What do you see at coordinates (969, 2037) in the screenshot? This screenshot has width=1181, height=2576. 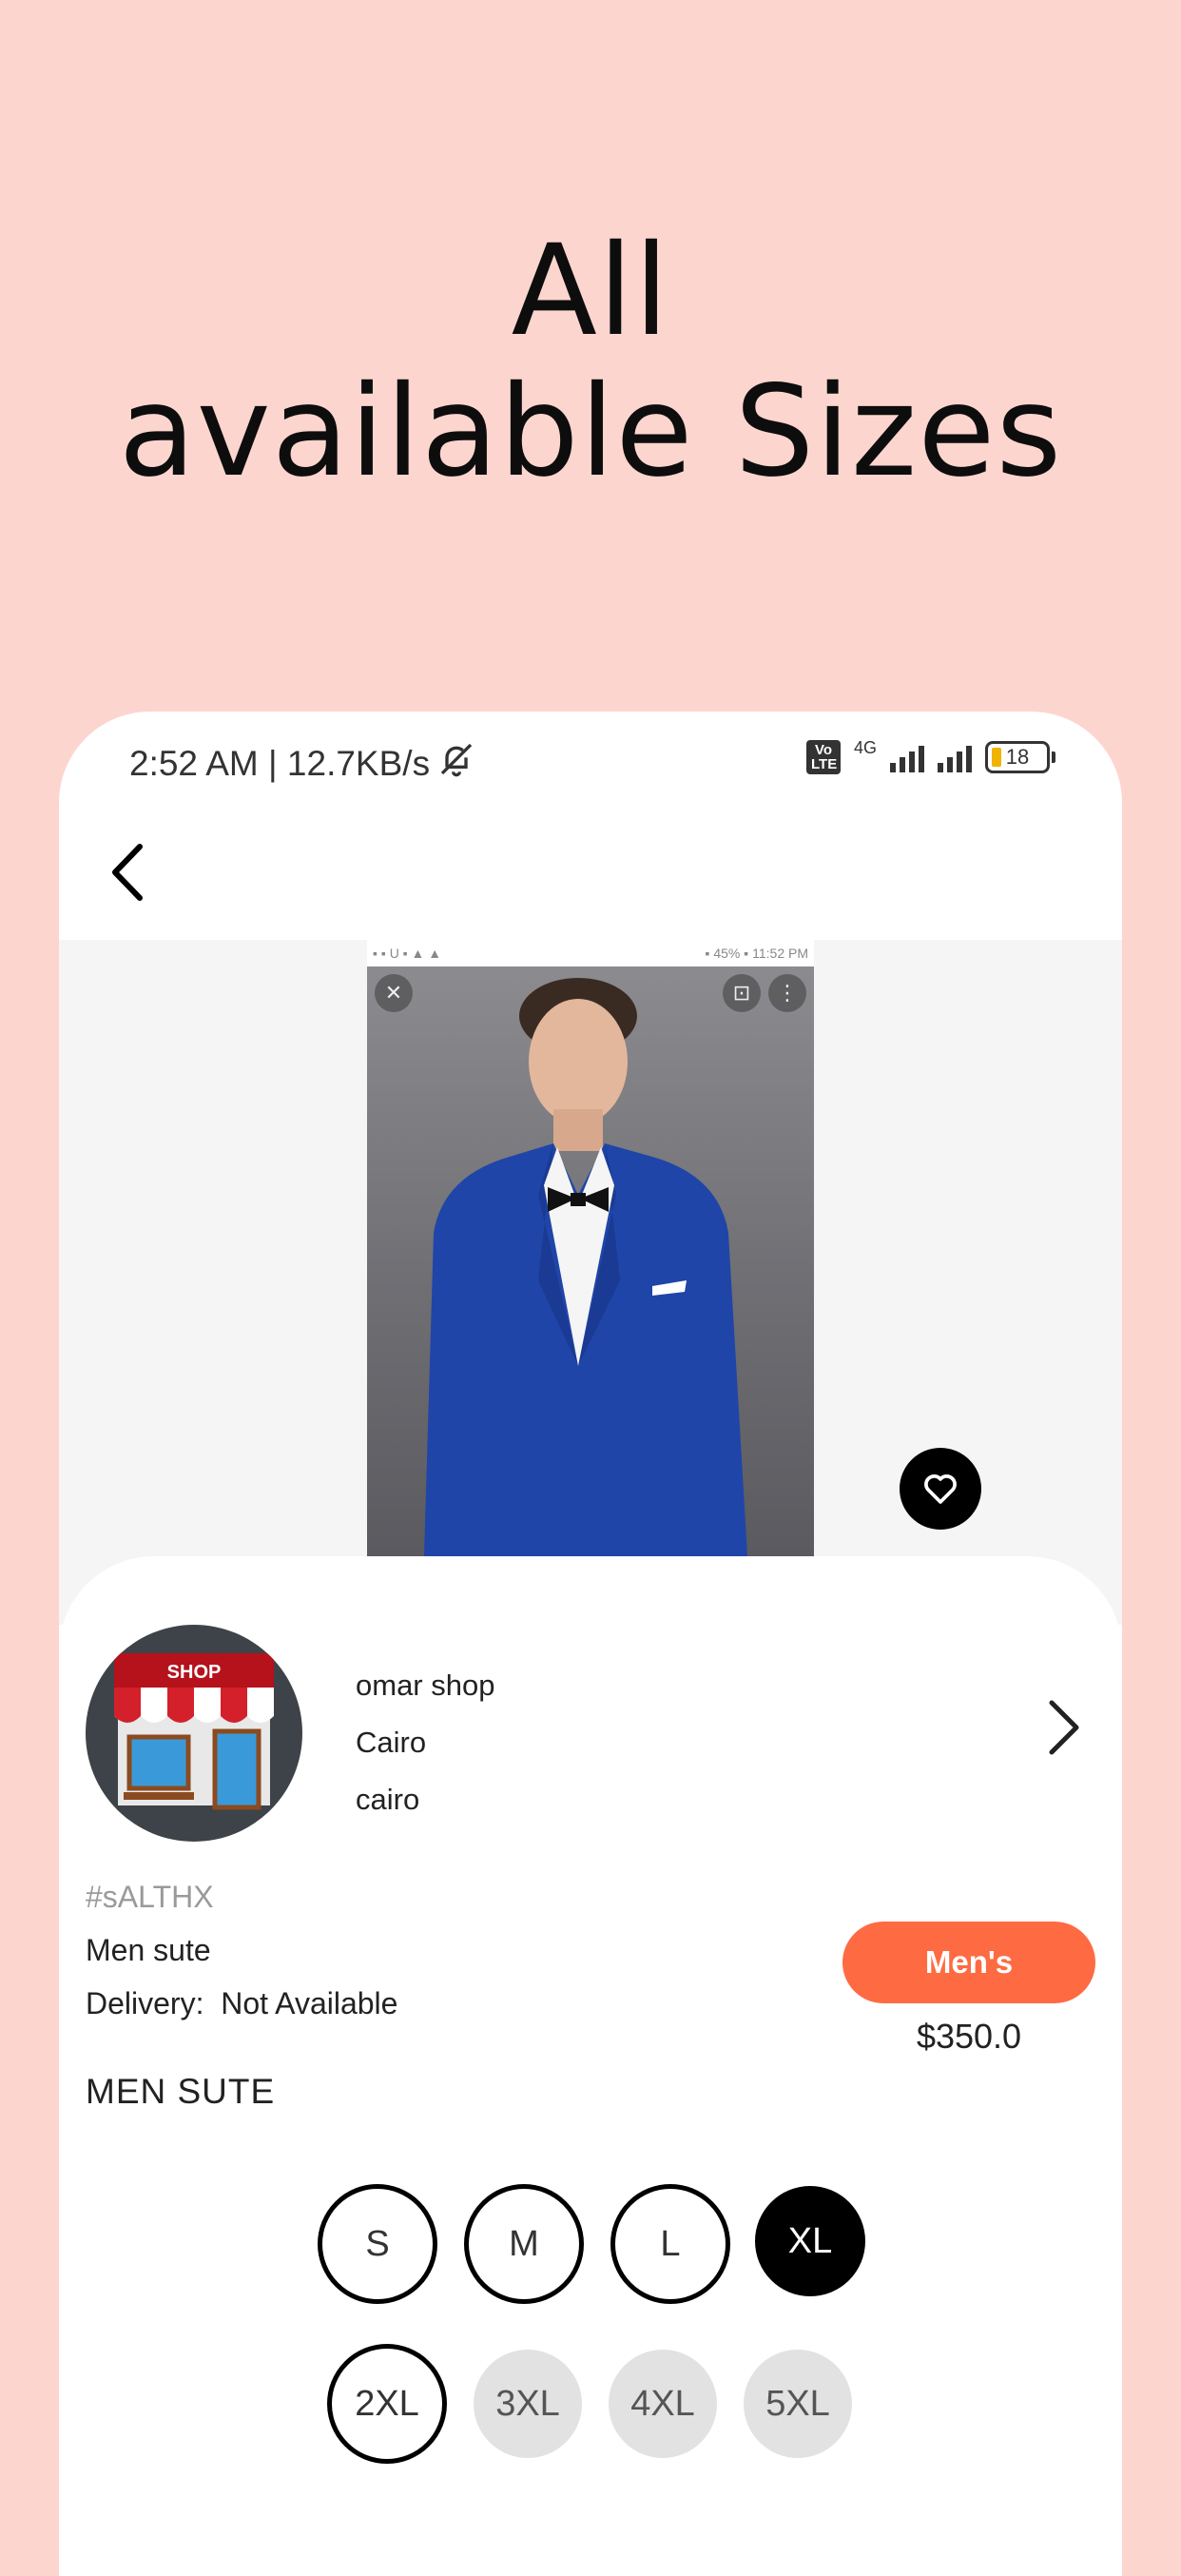 I see `product-price: $350.0` at bounding box center [969, 2037].